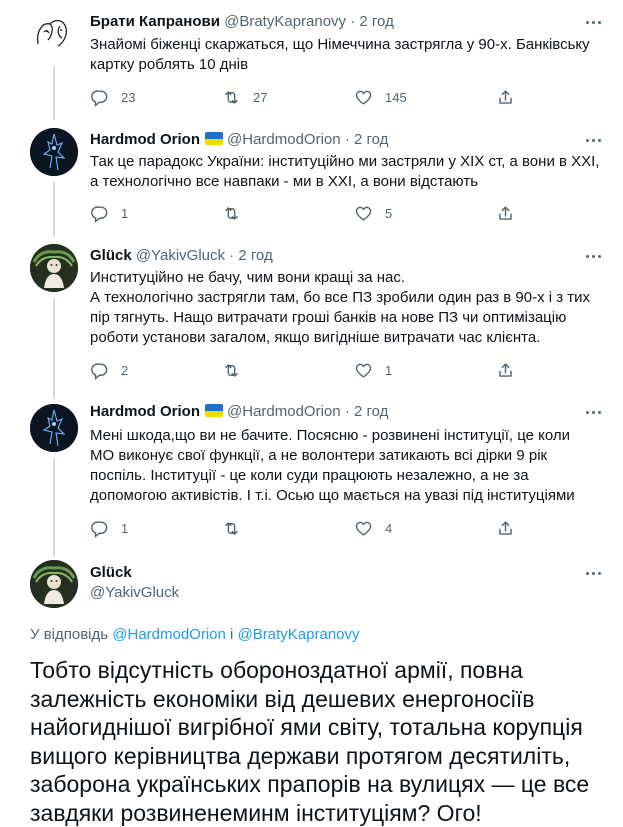 The width and height of the screenshot is (623, 827). Describe the element at coordinates (169, 634) in the screenshot. I see `mention-link: @HardmodOrion` at that location.